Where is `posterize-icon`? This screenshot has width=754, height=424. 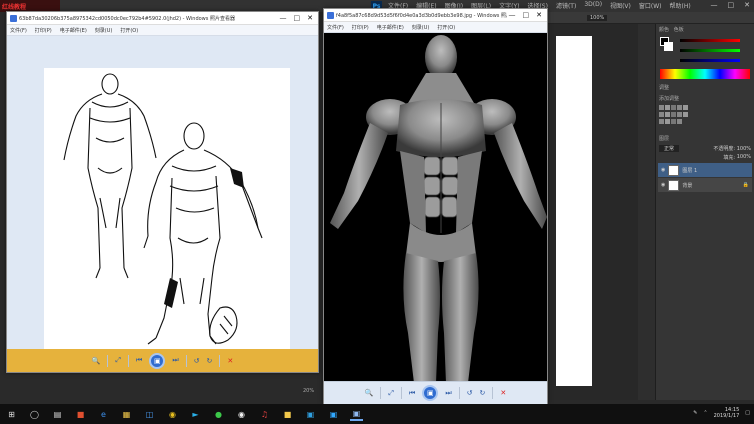 posterize-icon is located at coordinates (667, 121).